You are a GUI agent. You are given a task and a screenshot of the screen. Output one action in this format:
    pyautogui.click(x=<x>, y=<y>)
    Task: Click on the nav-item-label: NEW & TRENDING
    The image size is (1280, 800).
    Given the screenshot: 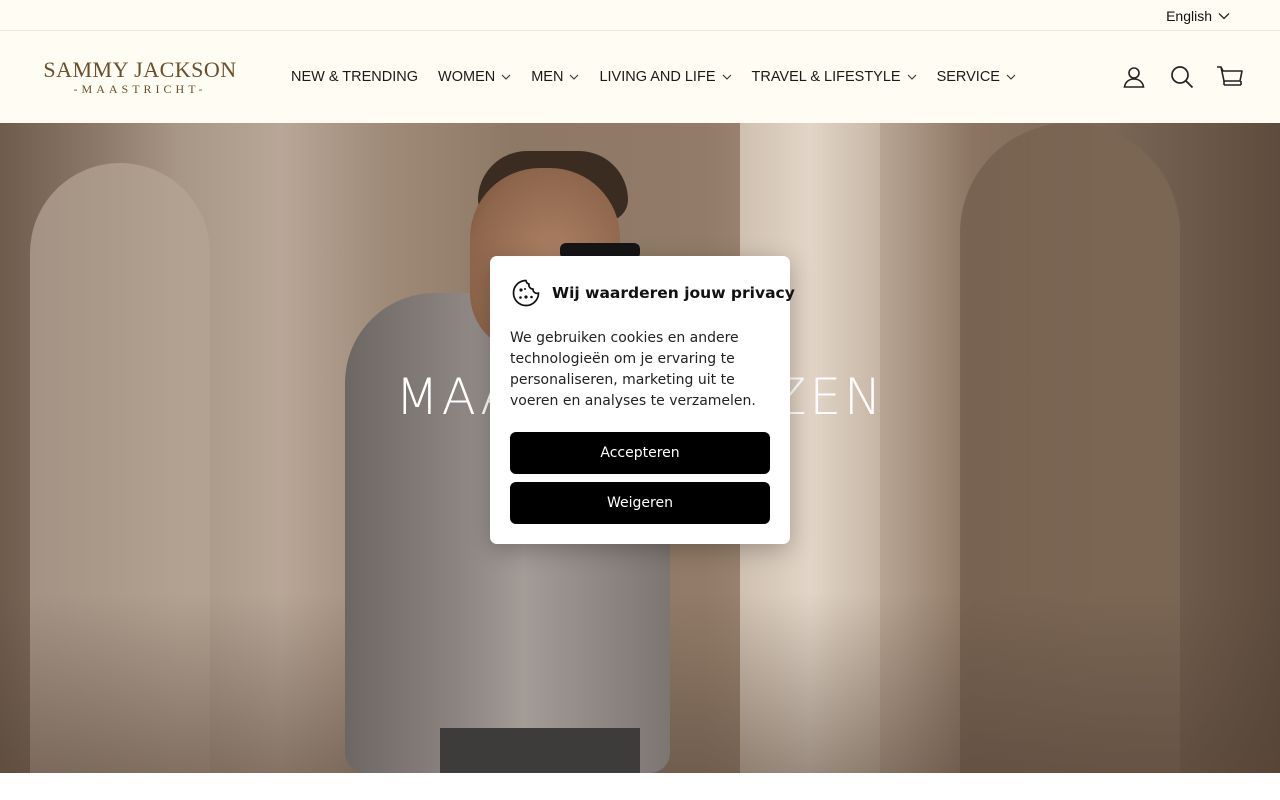 What is the action you would take?
    pyautogui.click(x=355, y=77)
    